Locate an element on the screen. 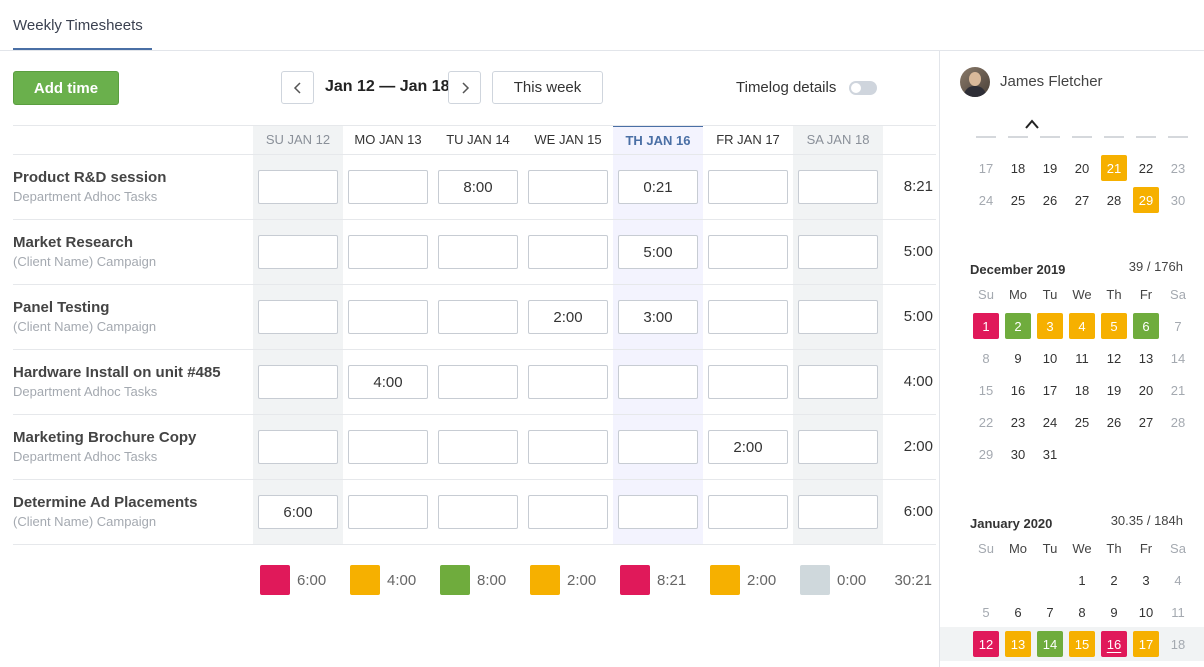 This screenshot has width=1204, height=667. calendar-day: 9 is located at coordinates (1018, 358).